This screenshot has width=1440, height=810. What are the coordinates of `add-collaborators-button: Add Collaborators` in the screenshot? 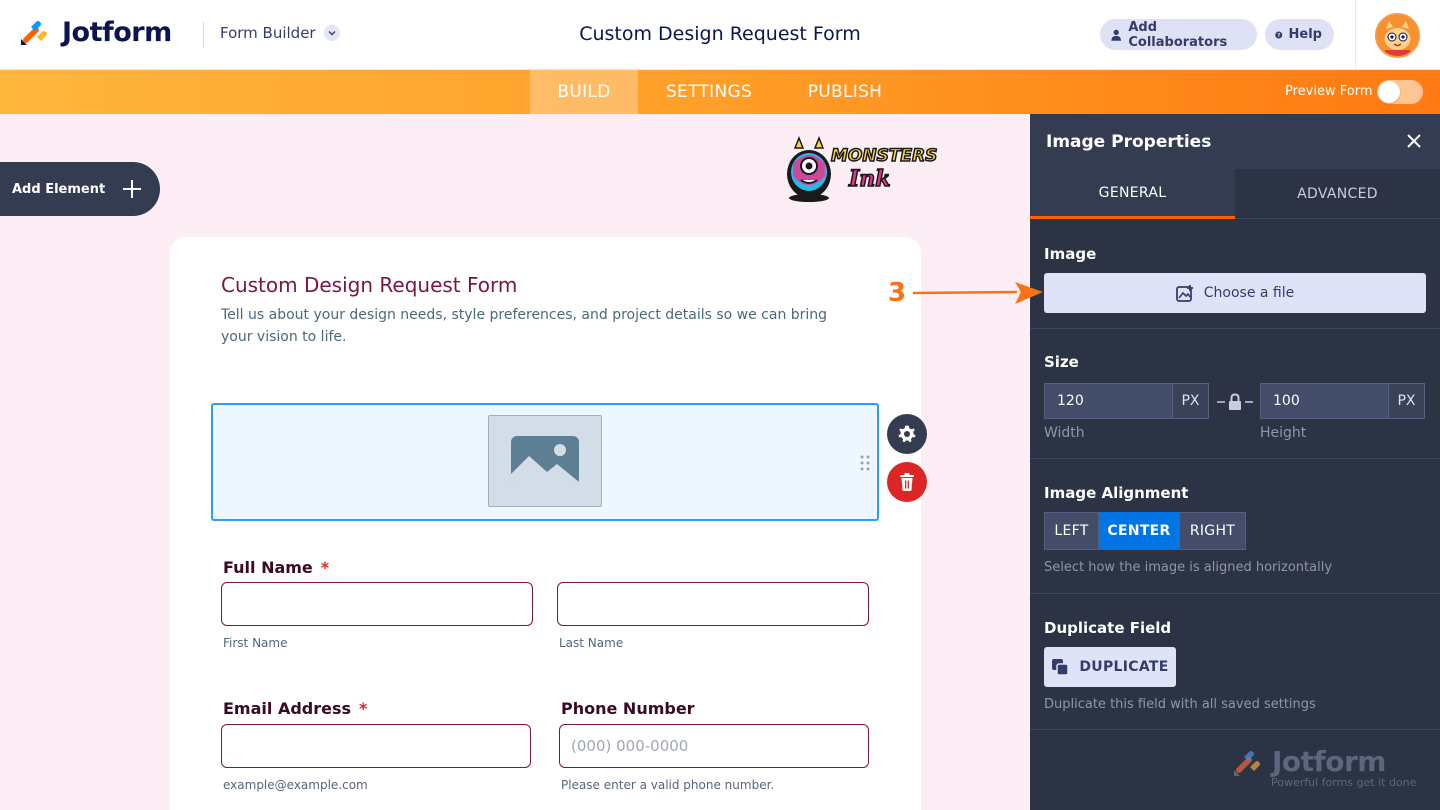 It's located at (1178, 34).